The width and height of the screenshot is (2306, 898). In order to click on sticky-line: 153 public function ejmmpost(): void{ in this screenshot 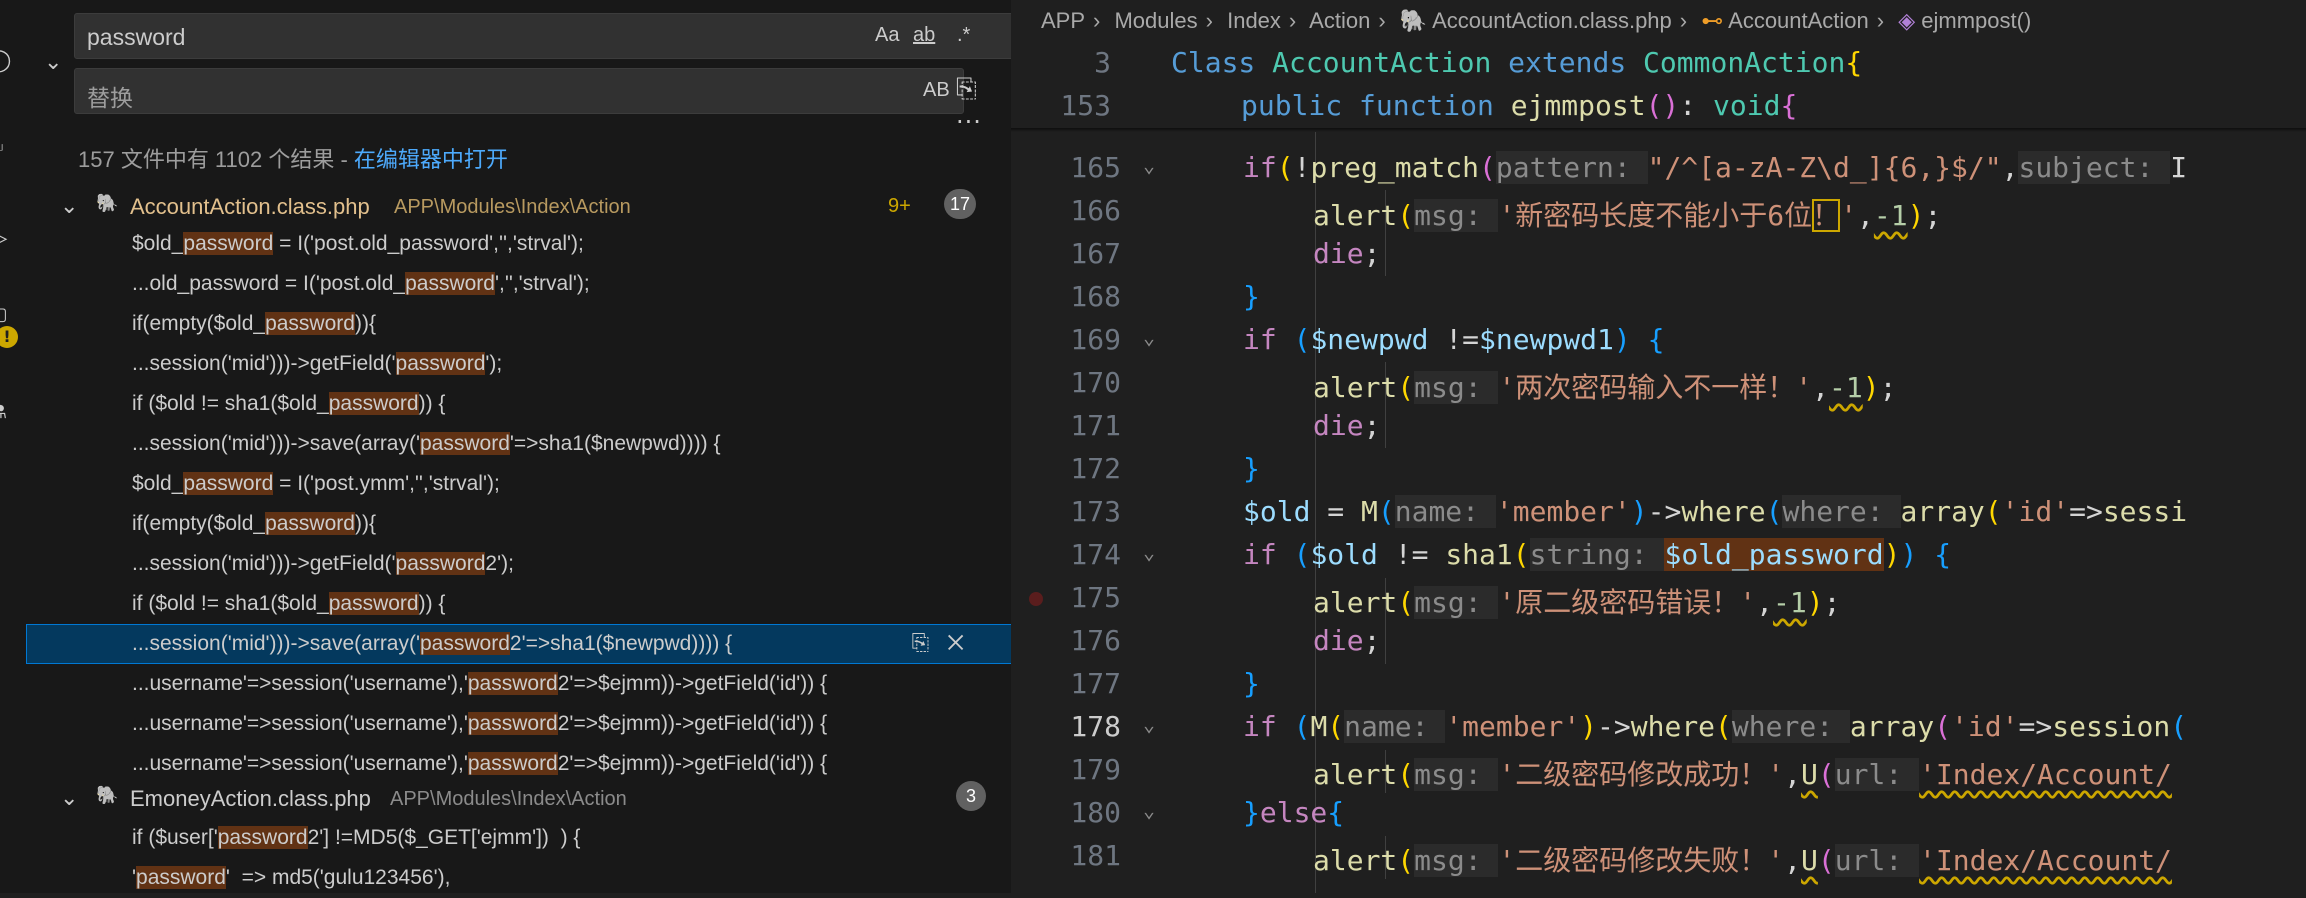, I will do `click(1658, 106)`.